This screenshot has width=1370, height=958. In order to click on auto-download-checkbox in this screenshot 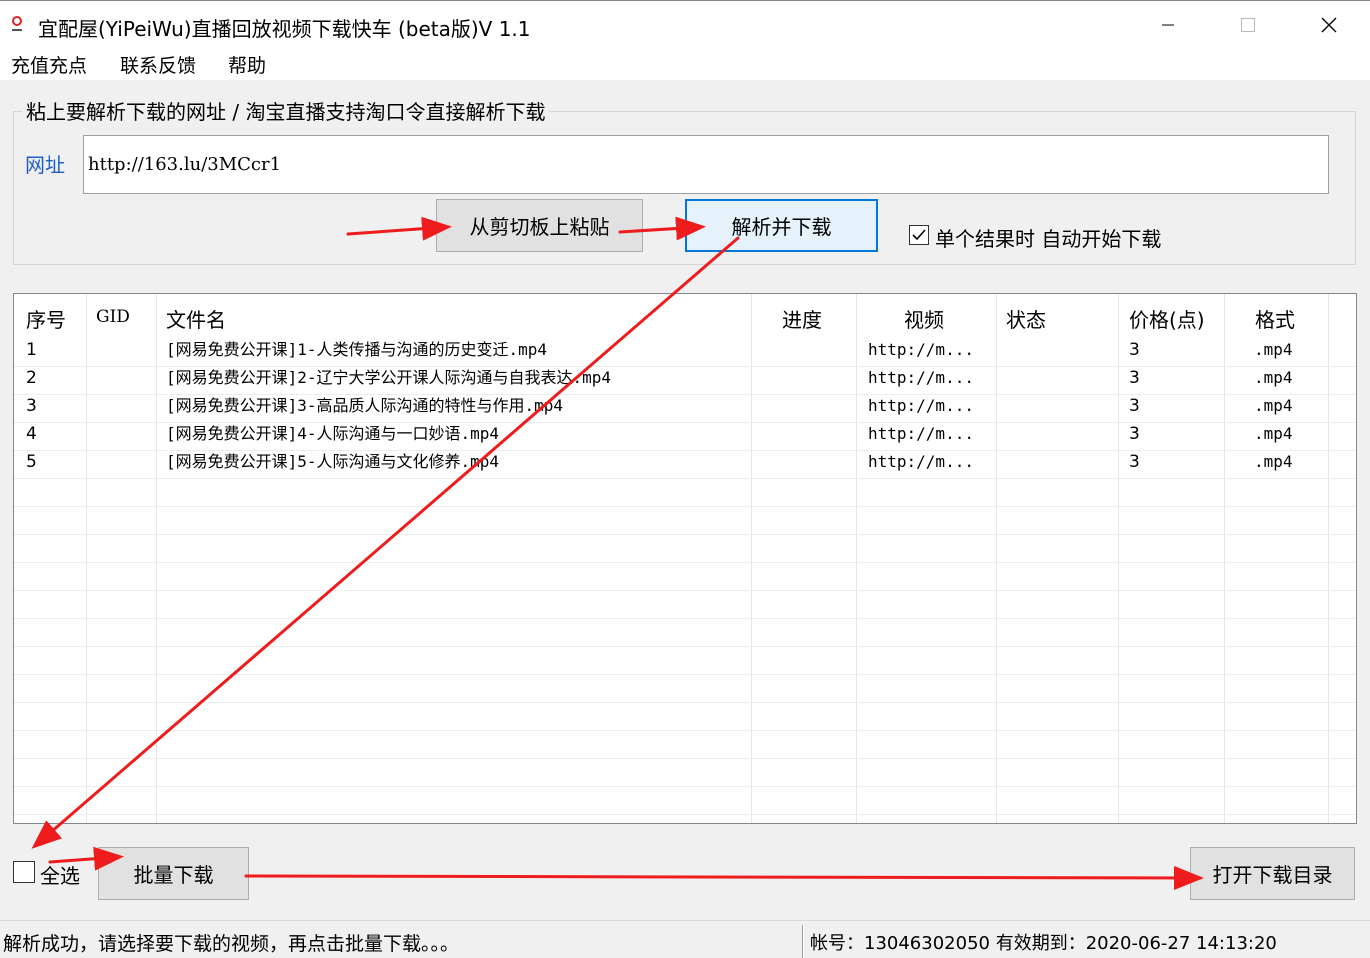, I will do `click(919, 235)`.